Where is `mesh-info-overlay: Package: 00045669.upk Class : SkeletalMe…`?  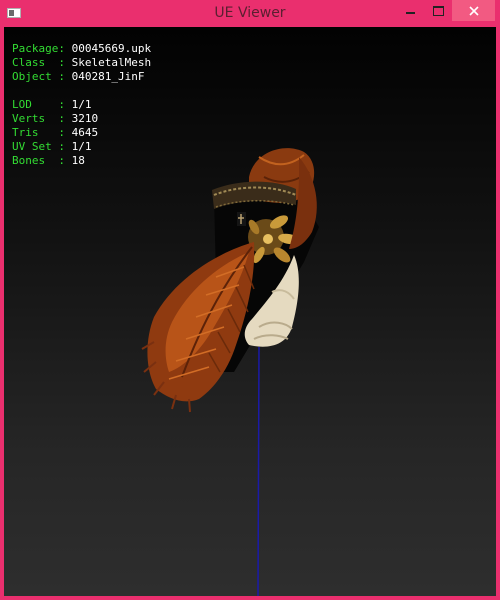
mesh-info-overlay: Package: 00045669.upk Class : SkeletalMe… is located at coordinates (81, 105).